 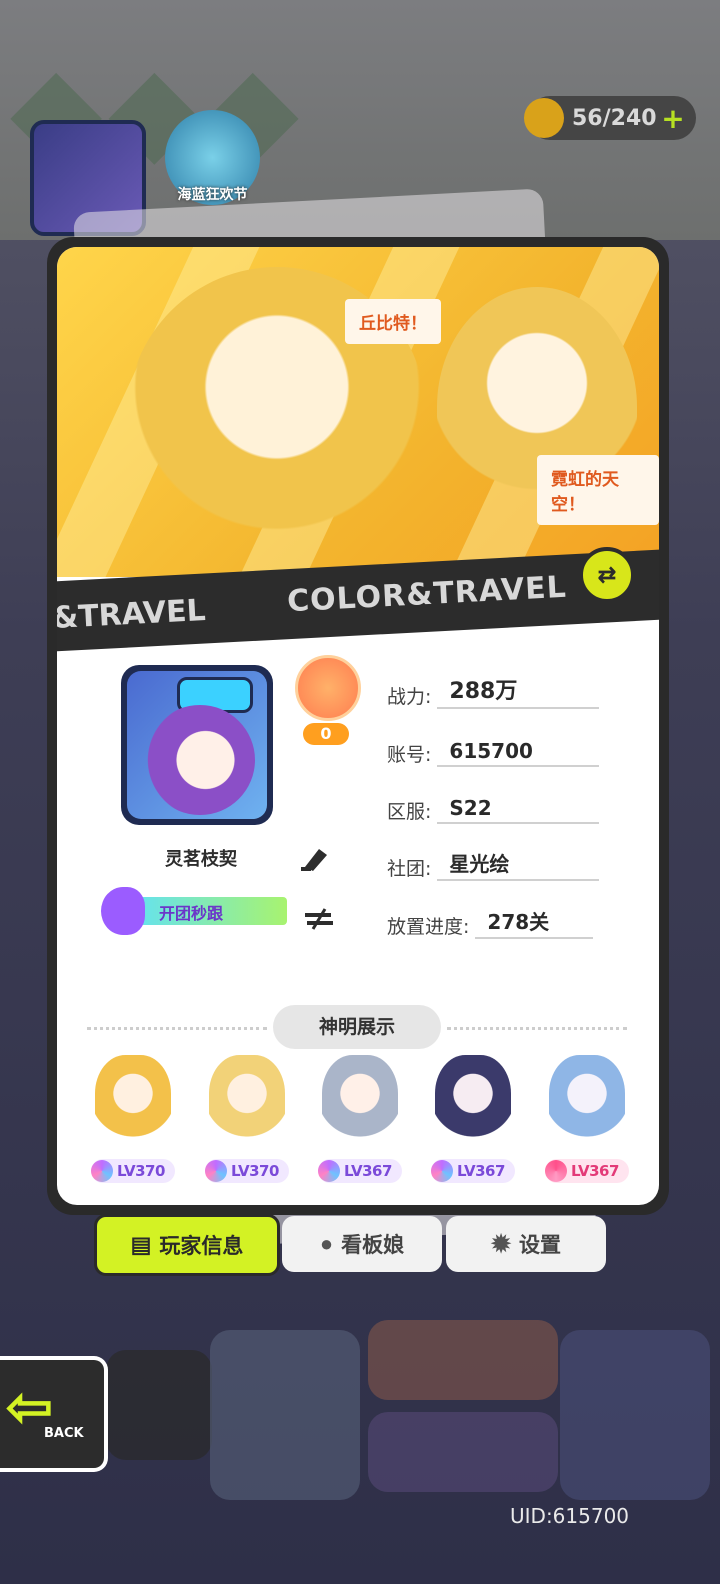 What do you see at coordinates (409, 812) in the screenshot?
I see `server-label: 区服:` at bounding box center [409, 812].